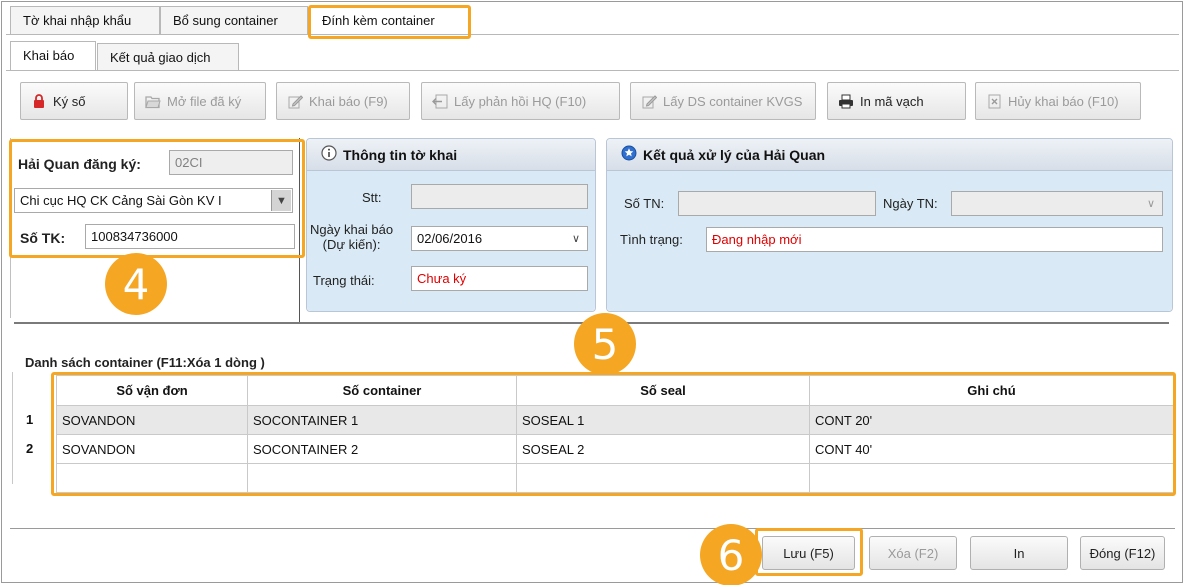 The width and height of the screenshot is (1185, 585). Describe the element at coordinates (77, 20) in the screenshot. I see `tab-label: Tờ khai nhập khẩu` at that location.